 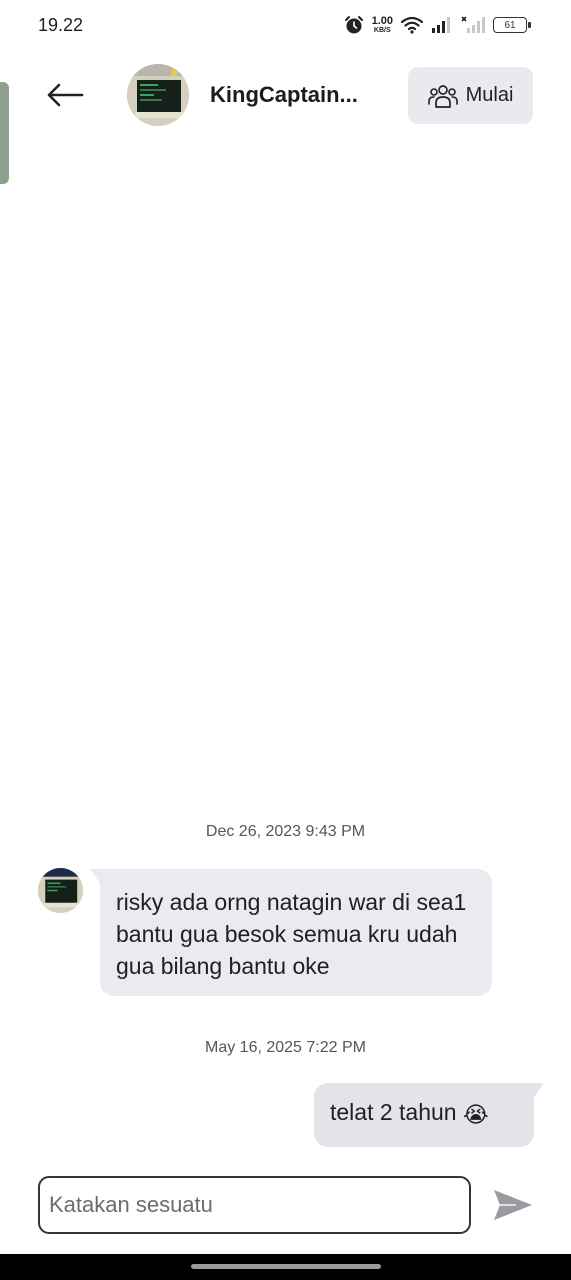 What do you see at coordinates (382, 30) in the screenshot?
I see `net-speed-unit: KB/S` at bounding box center [382, 30].